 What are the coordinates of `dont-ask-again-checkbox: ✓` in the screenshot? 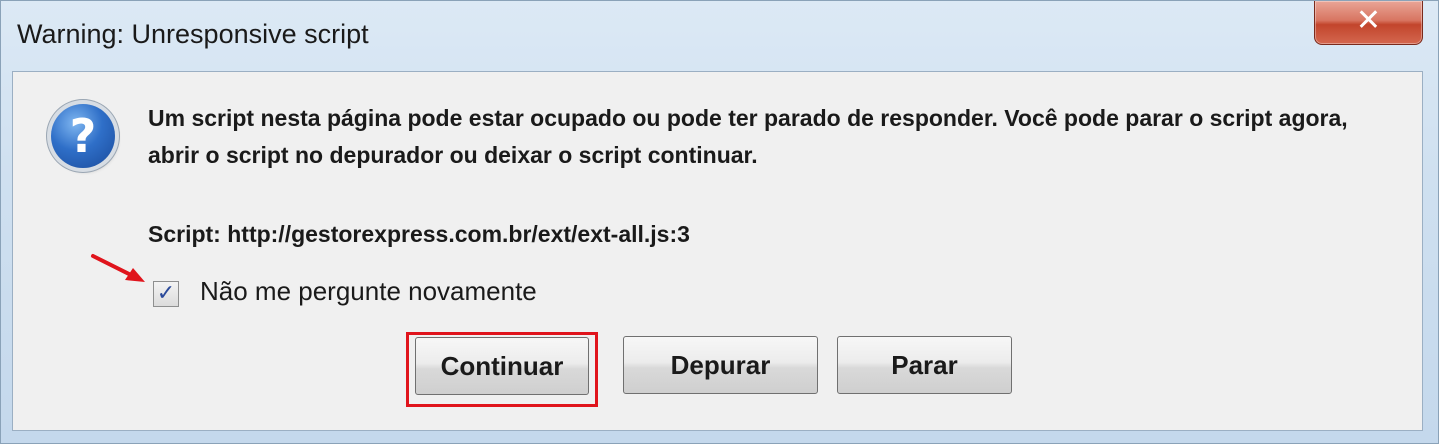 It's located at (166, 294).